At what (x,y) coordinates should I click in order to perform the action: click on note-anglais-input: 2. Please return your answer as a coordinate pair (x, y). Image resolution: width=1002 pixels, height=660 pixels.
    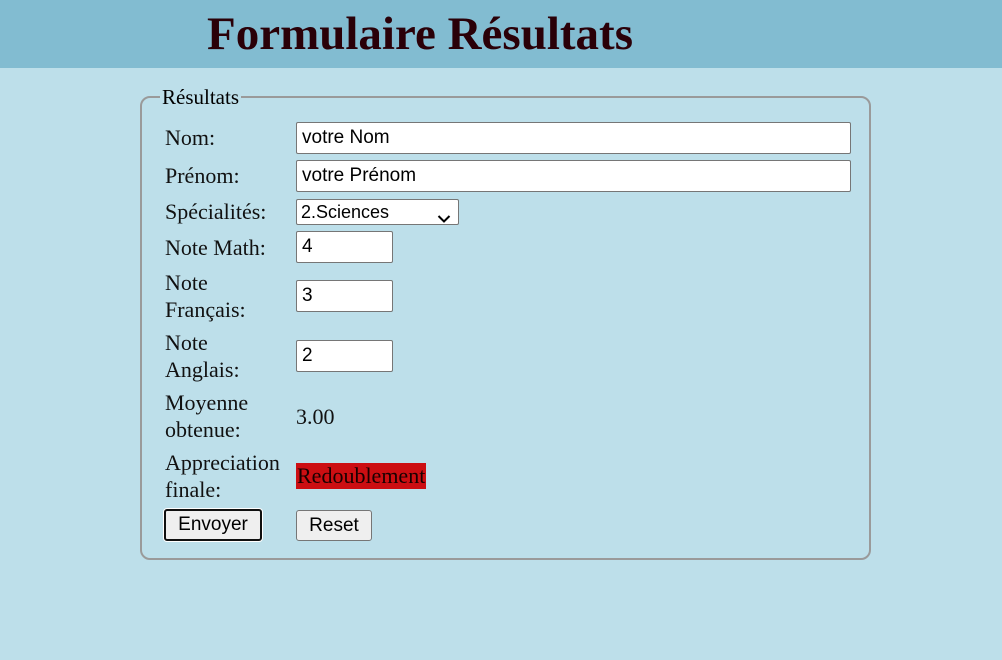
    Looking at the image, I should click on (344, 356).